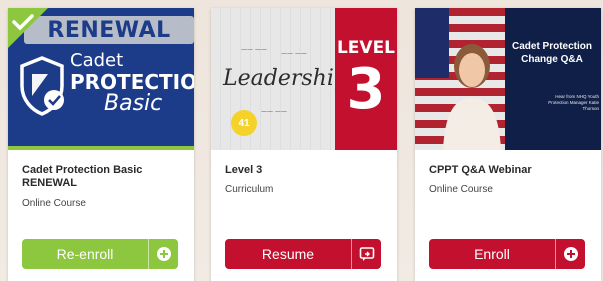 The image size is (603, 281). Describe the element at coordinates (49, 183) in the screenshot. I see `card-title-line2: RENEWAL` at that location.